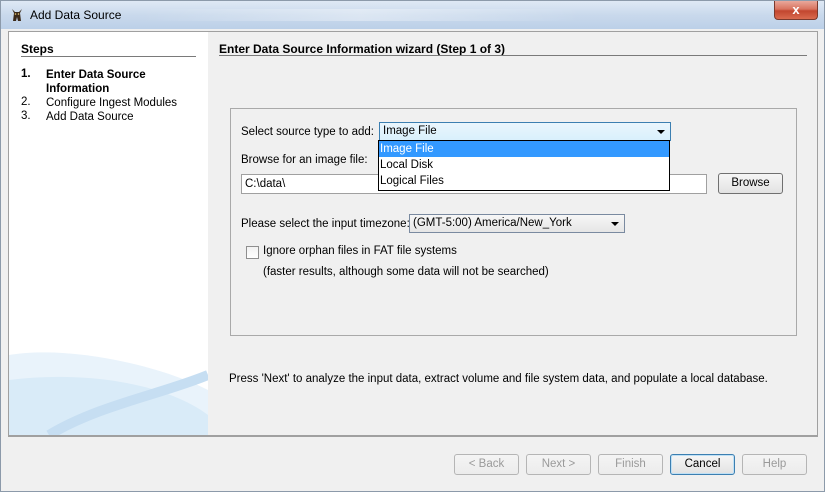 The height and width of the screenshot is (492, 825). What do you see at coordinates (96, 82) in the screenshot?
I see `step-label: Enter Data Source Information` at bounding box center [96, 82].